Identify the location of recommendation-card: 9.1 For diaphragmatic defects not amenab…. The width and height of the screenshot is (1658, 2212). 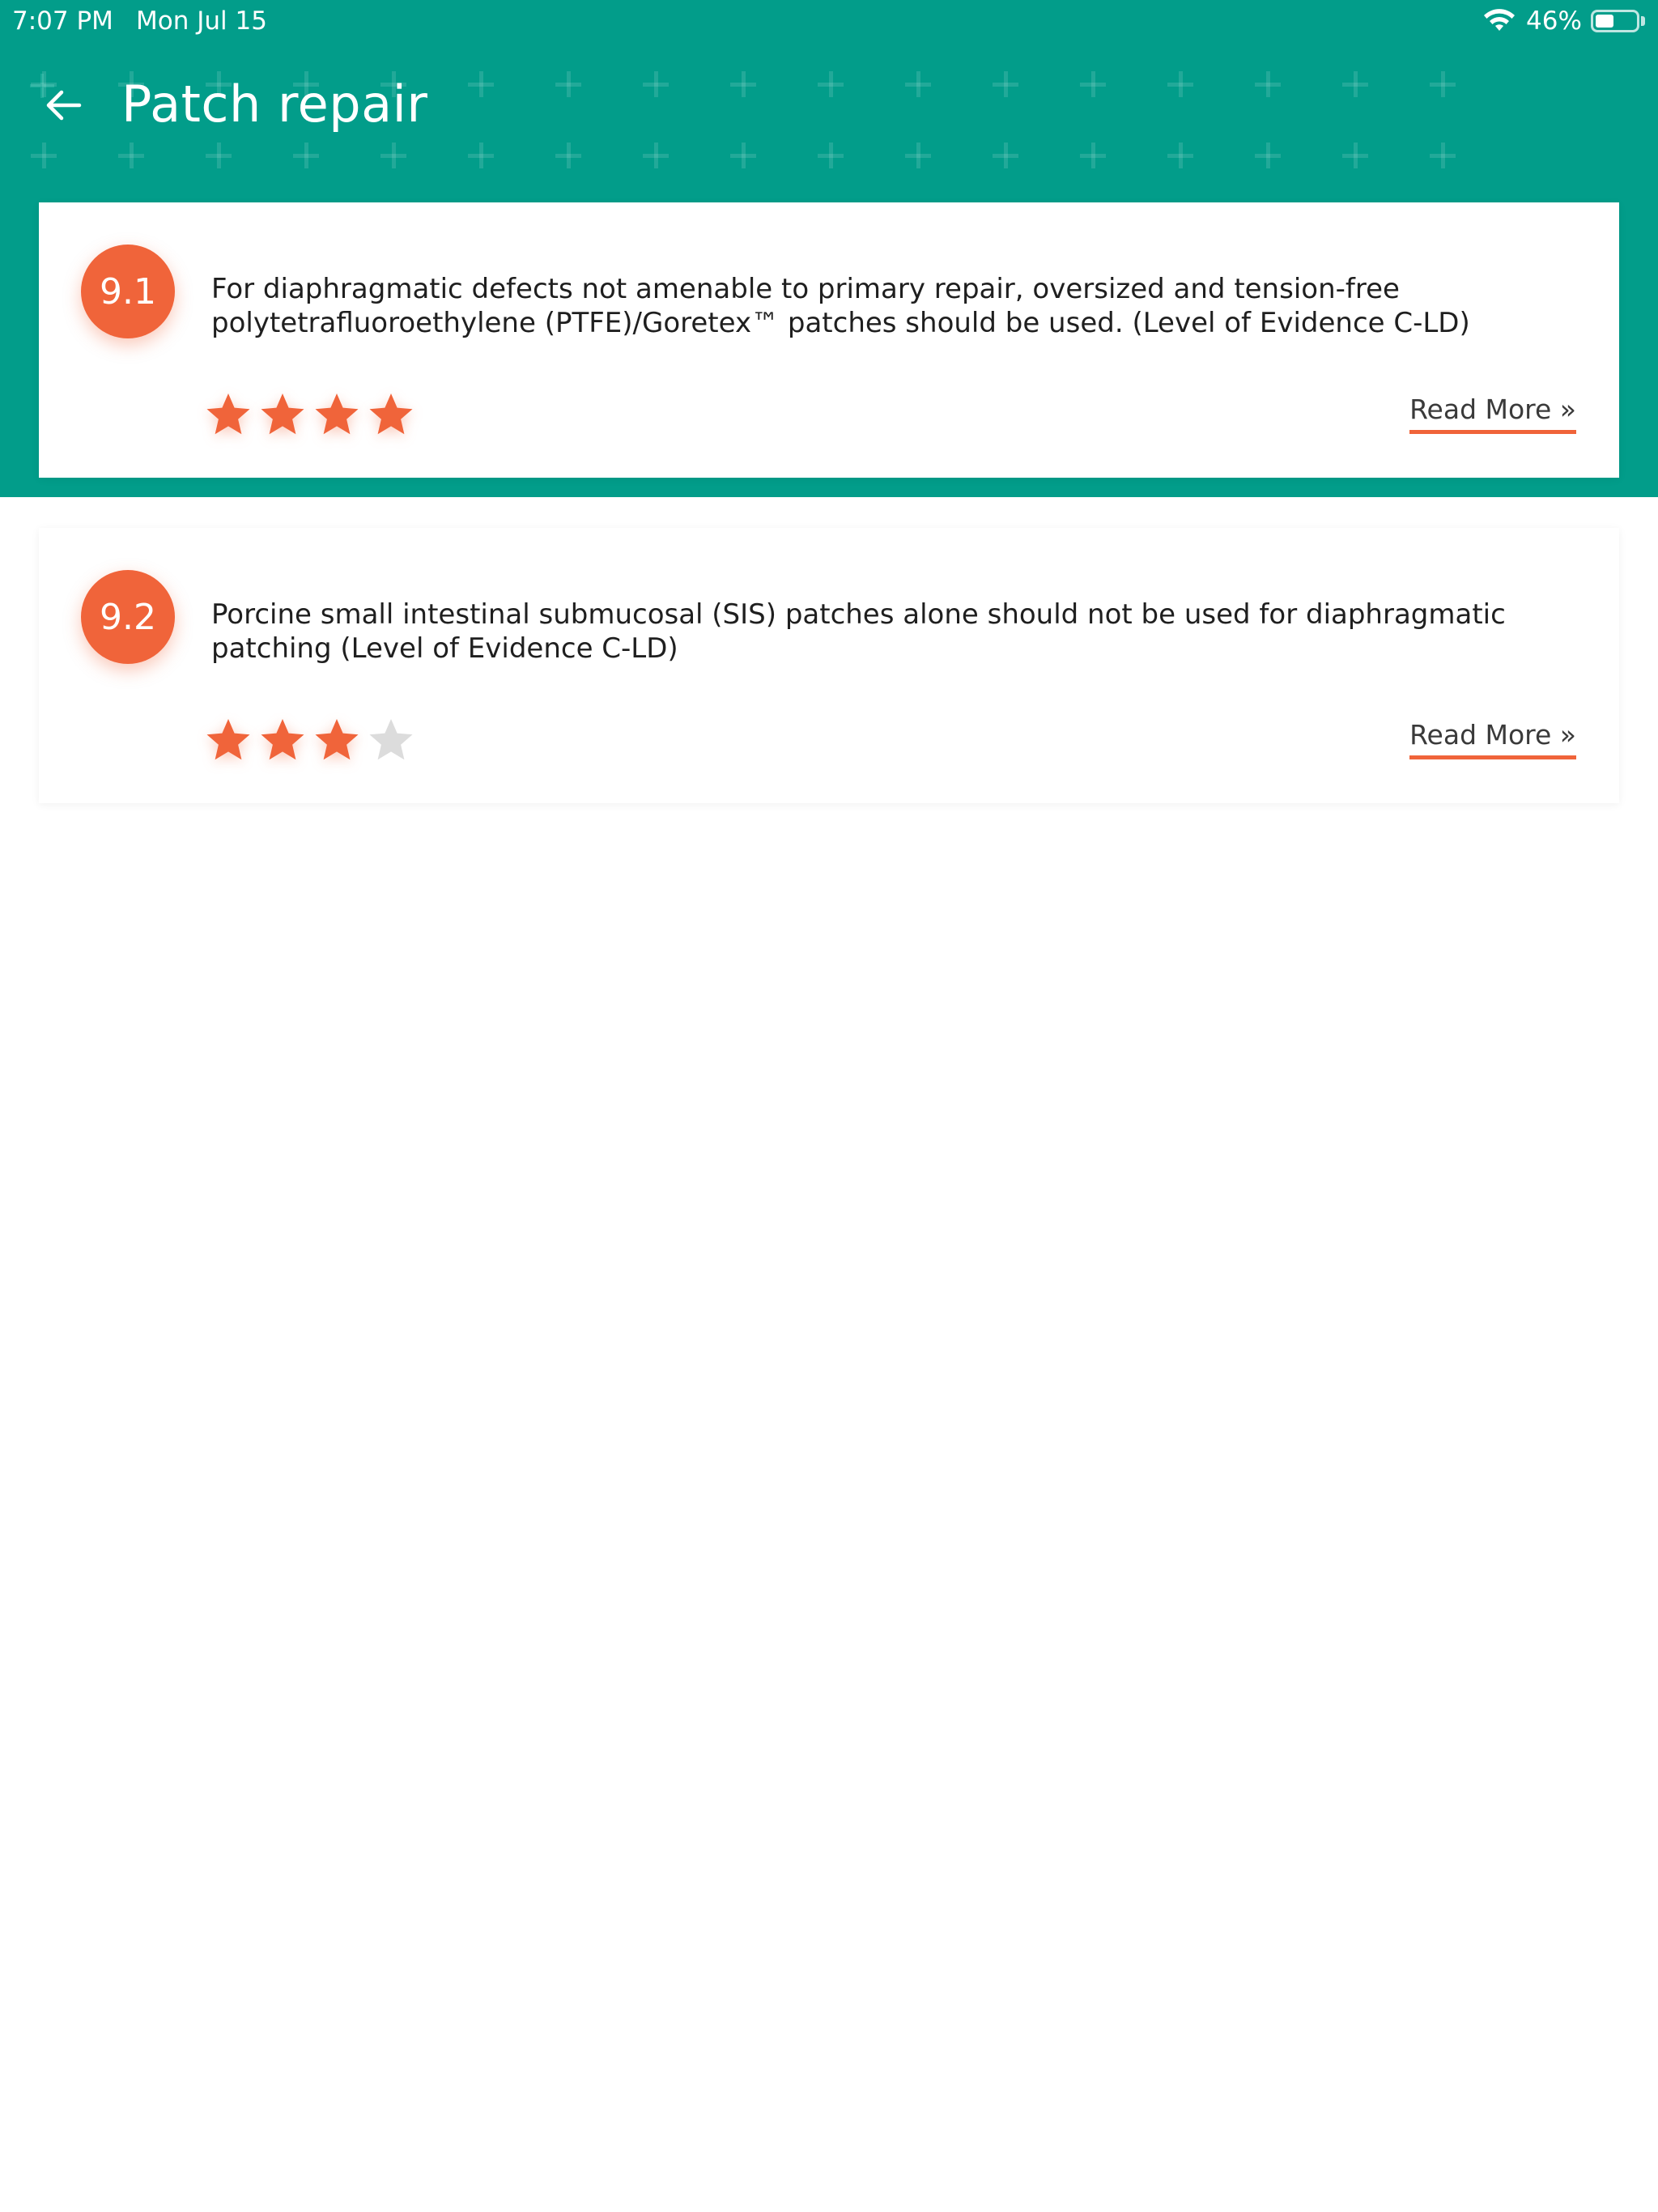
(829, 340).